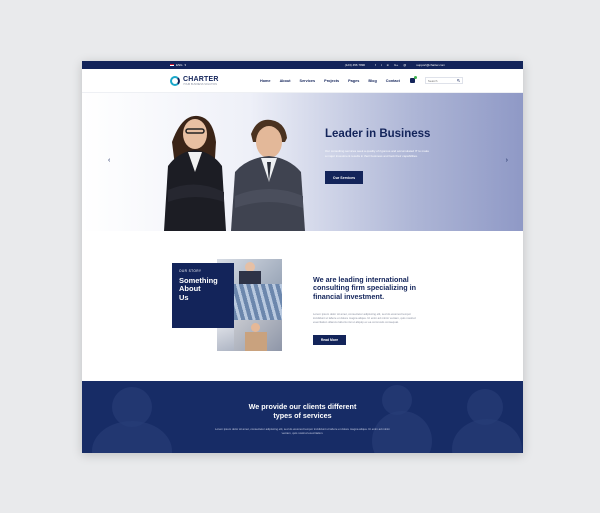  Describe the element at coordinates (355, 65) in the screenshot. I see `phone-text: (123) 456 7890` at that location.